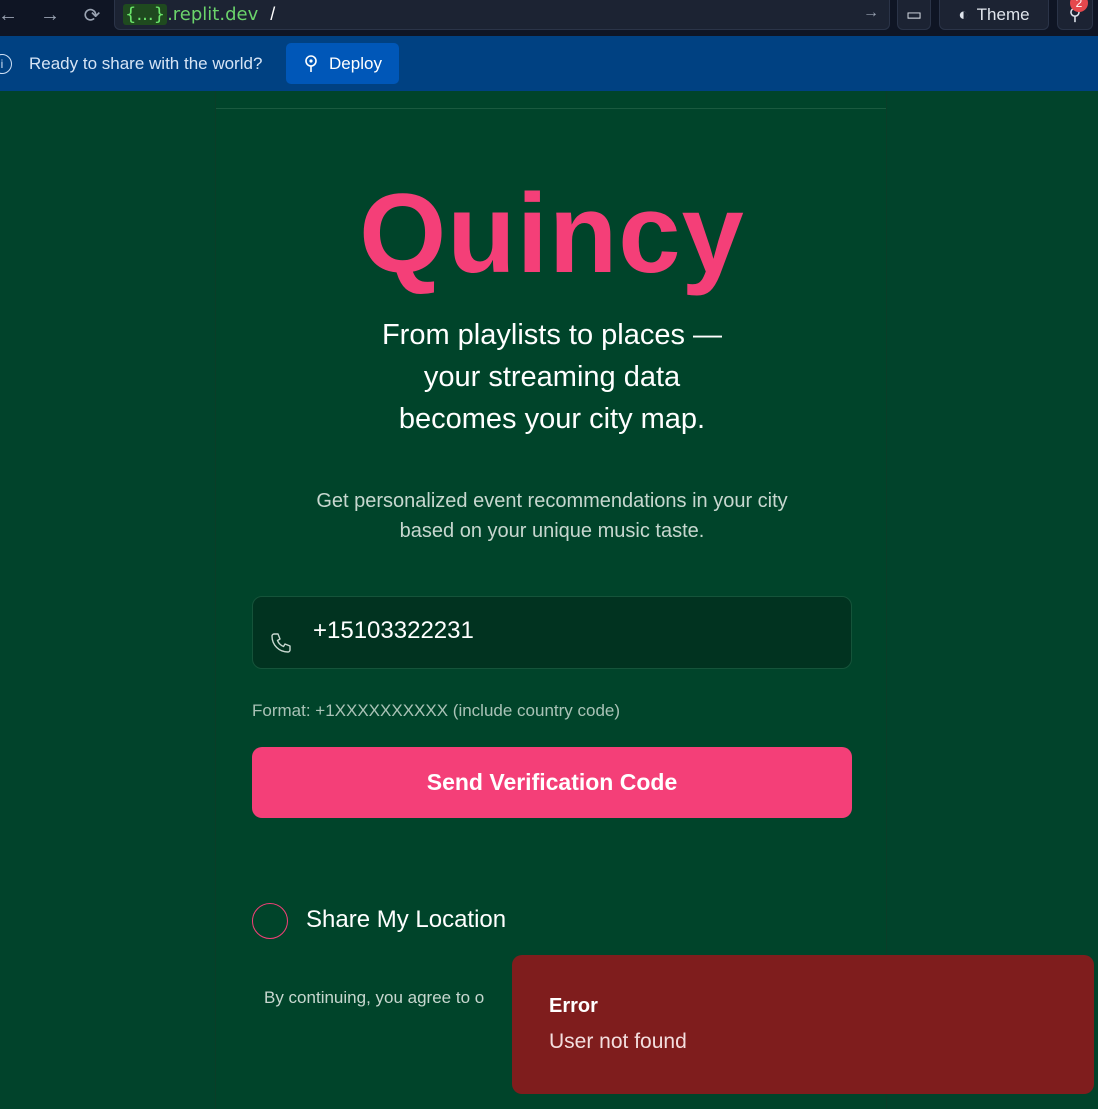  What do you see at coordinates (552, 782) in the screenshot?
I see `send-code-button: Send Verification Code` at bounding box center [552, 782].